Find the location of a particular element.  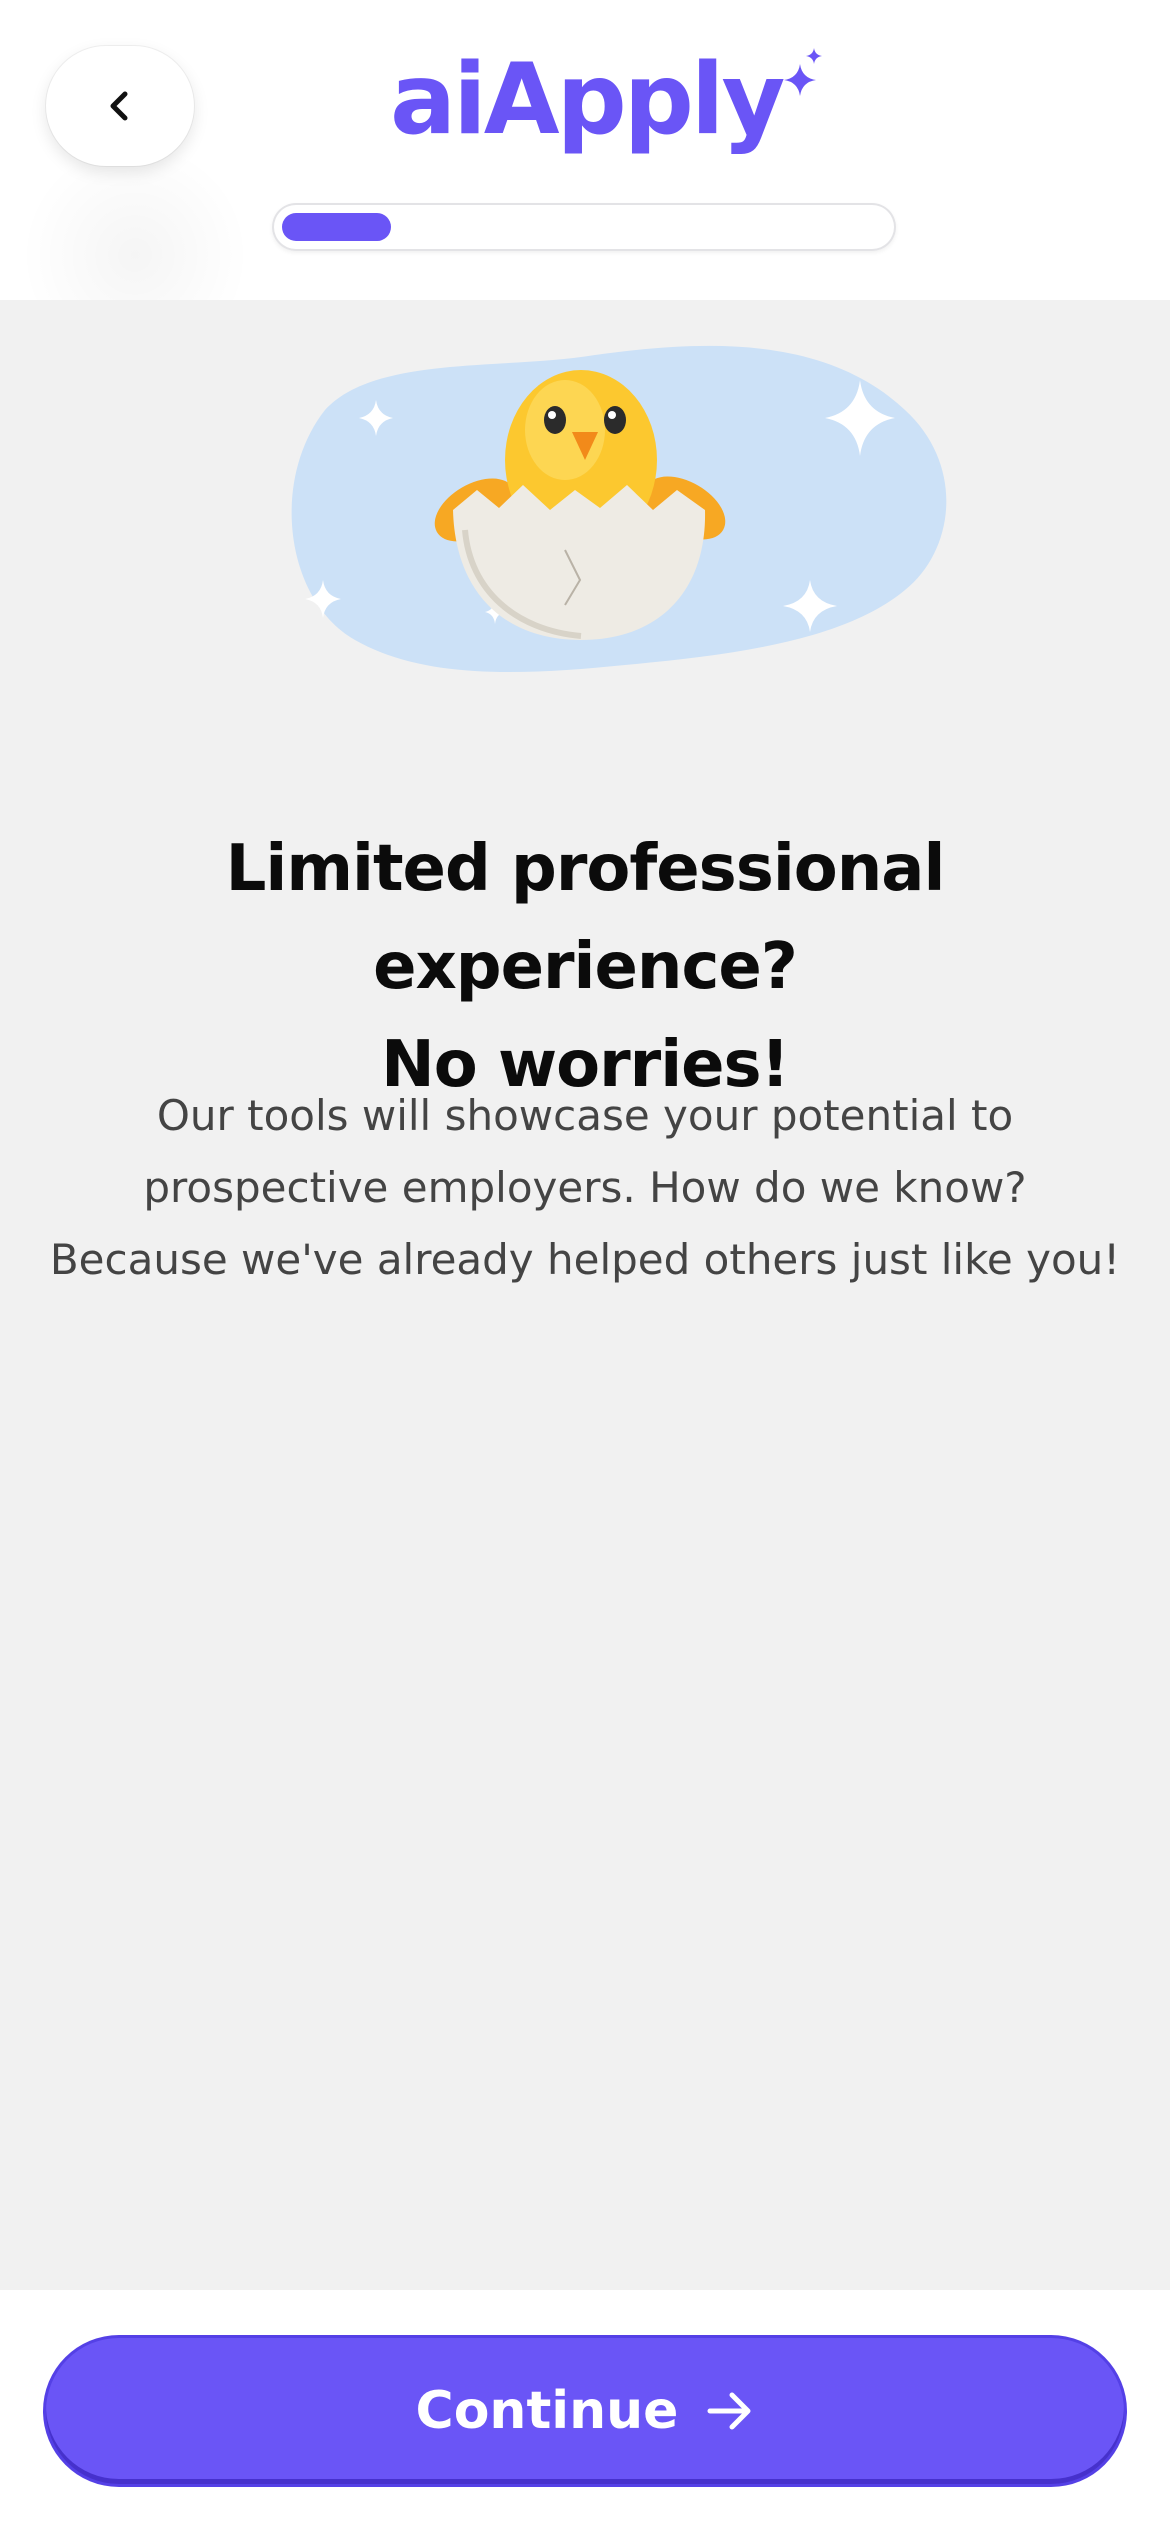

continue-button: Continue is located at coordinates (585, 2411).